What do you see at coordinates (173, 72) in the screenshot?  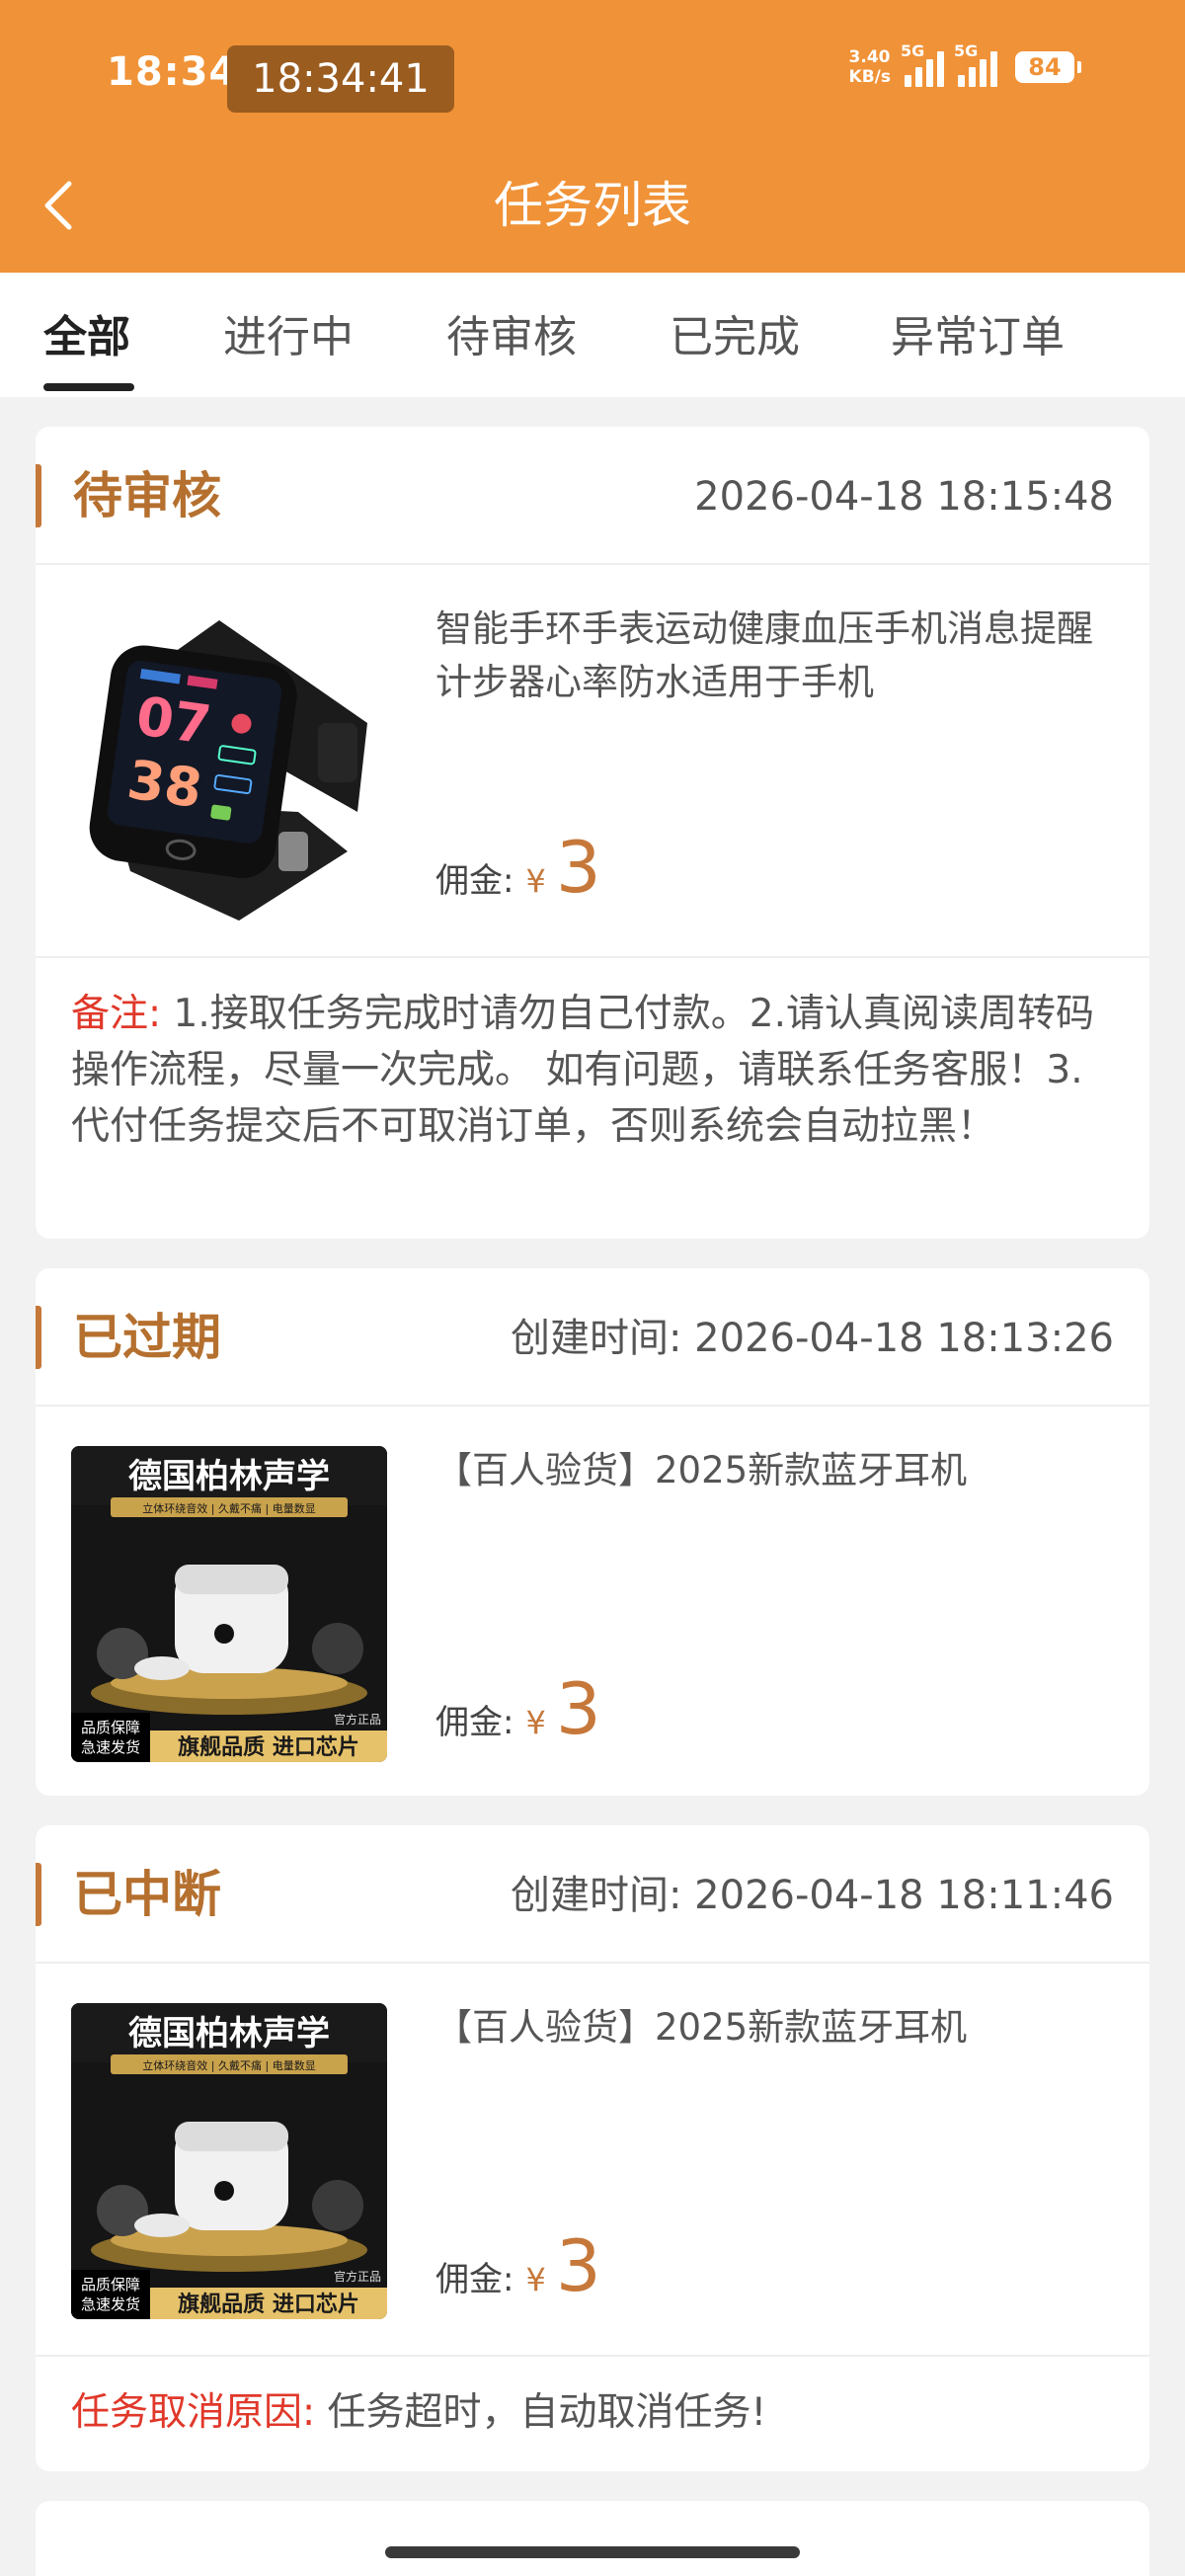 I see `status-time: 18:34` at bounding box center [173, 72].